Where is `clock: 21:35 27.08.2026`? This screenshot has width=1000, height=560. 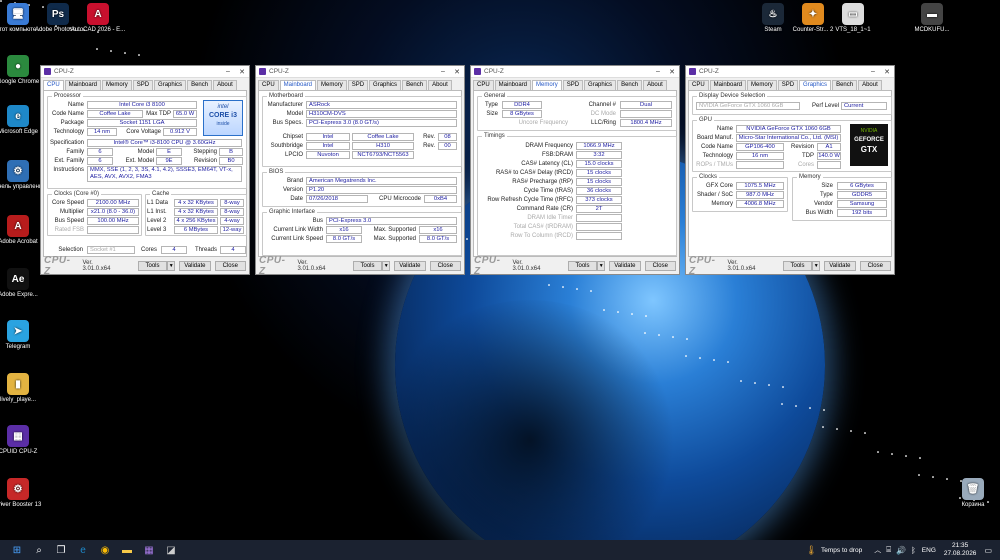
clock: 21:35 27.08.2026 is located at coordinates (960, 550).